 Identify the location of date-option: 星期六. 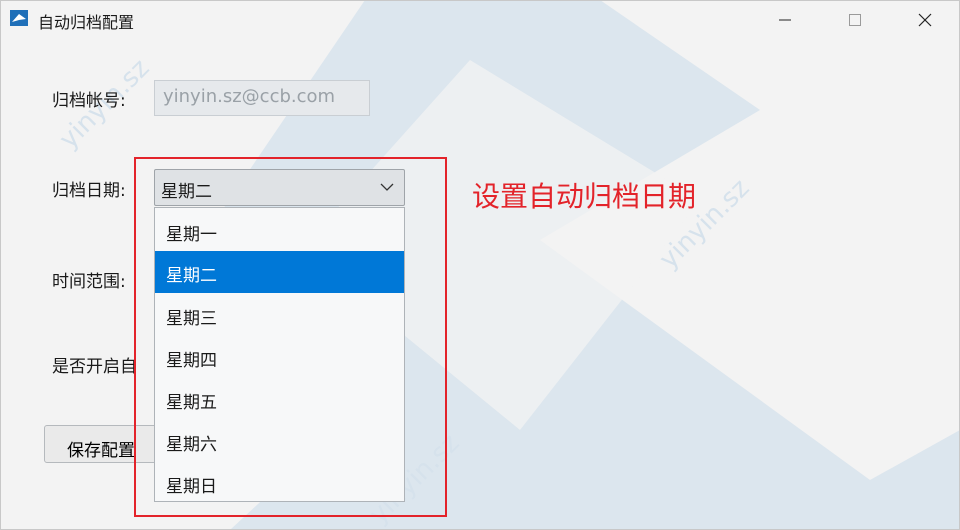
(279, 441).